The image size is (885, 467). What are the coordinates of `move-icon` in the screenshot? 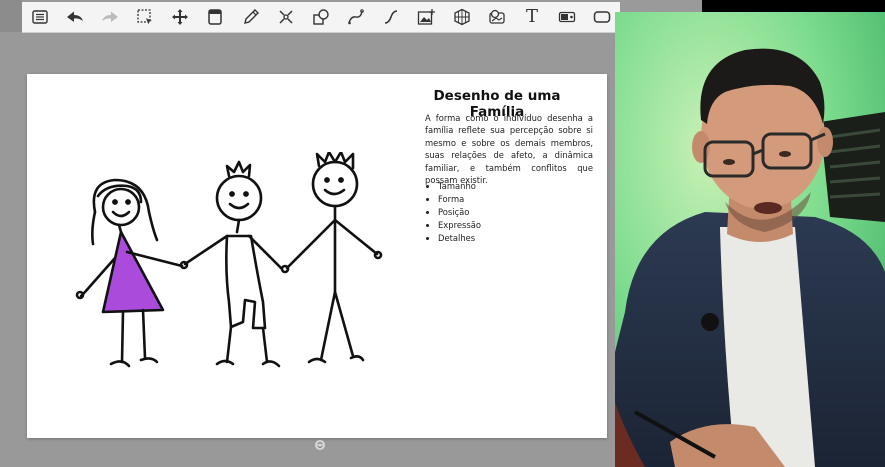 It's located at (180, 17).